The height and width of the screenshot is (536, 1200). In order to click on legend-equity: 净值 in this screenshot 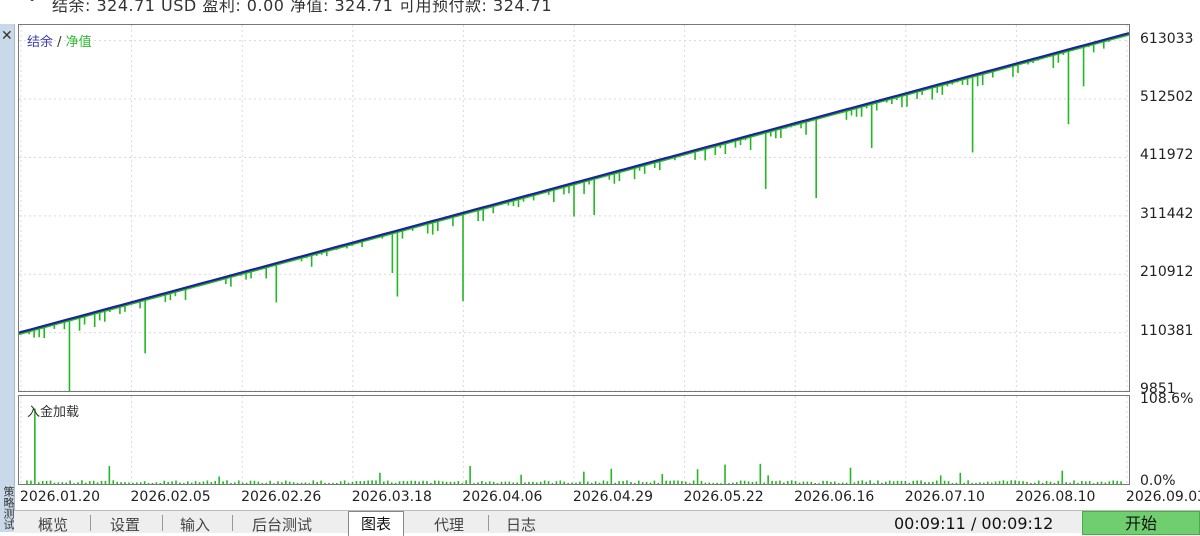, I will do `click(78, 42)`.